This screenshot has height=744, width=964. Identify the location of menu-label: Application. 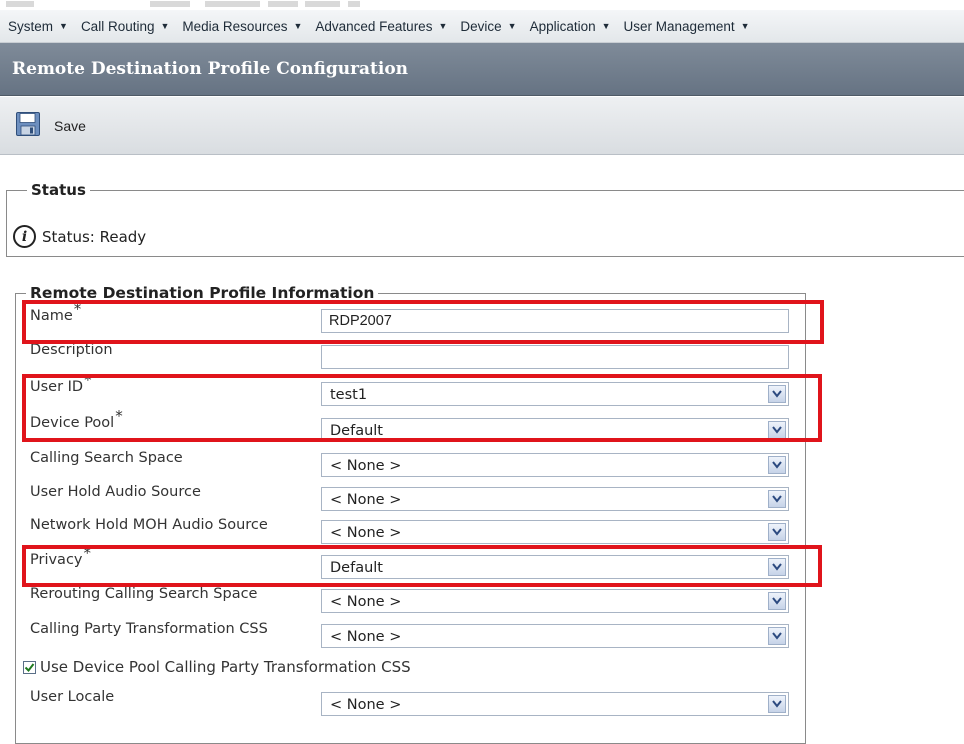
(562, 26).